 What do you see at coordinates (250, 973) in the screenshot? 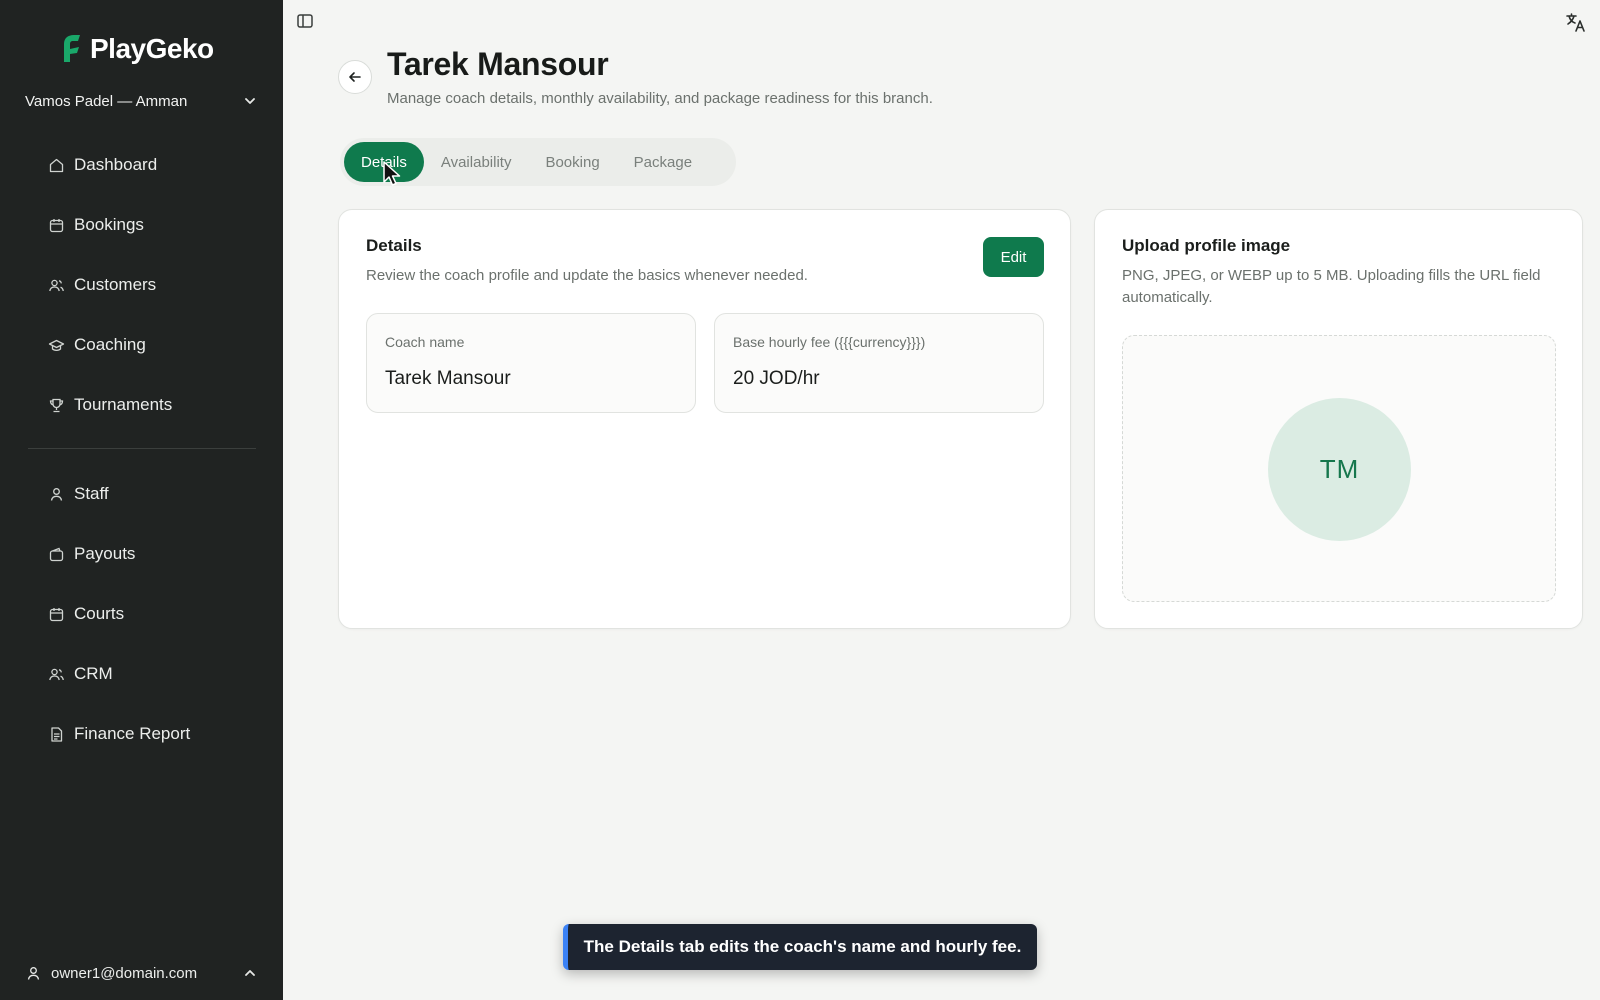
I see `chevron-up-icon` at bounding box center [250, 973].